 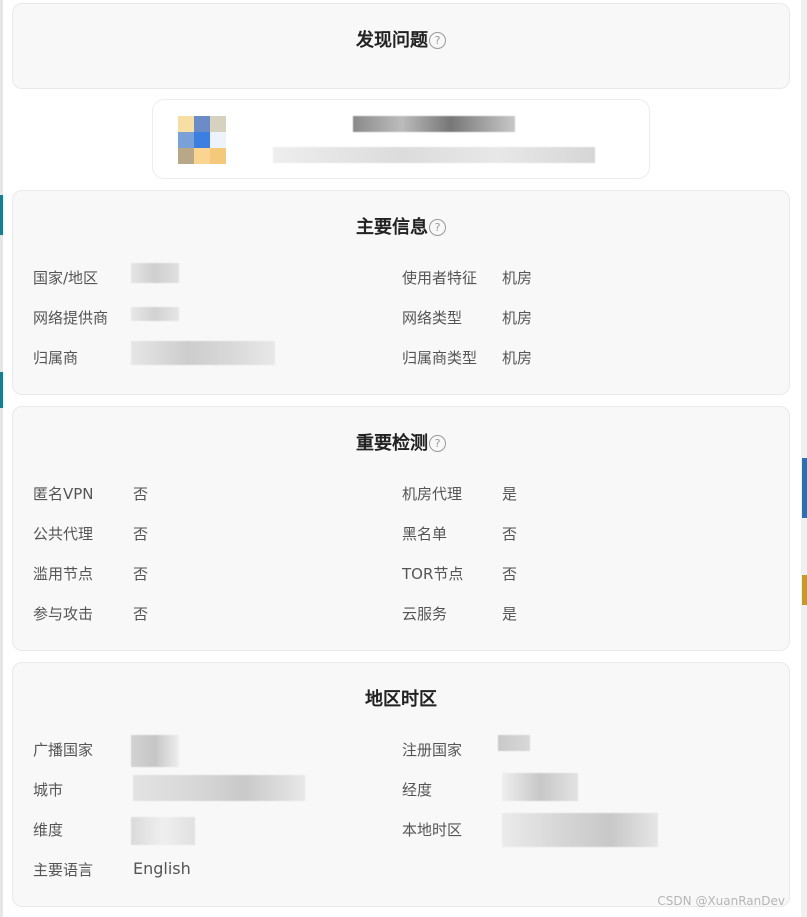 What do you see at coordinates (202, 140) in the screenshot?
I see `avatar` at bounding box center [202, 140].